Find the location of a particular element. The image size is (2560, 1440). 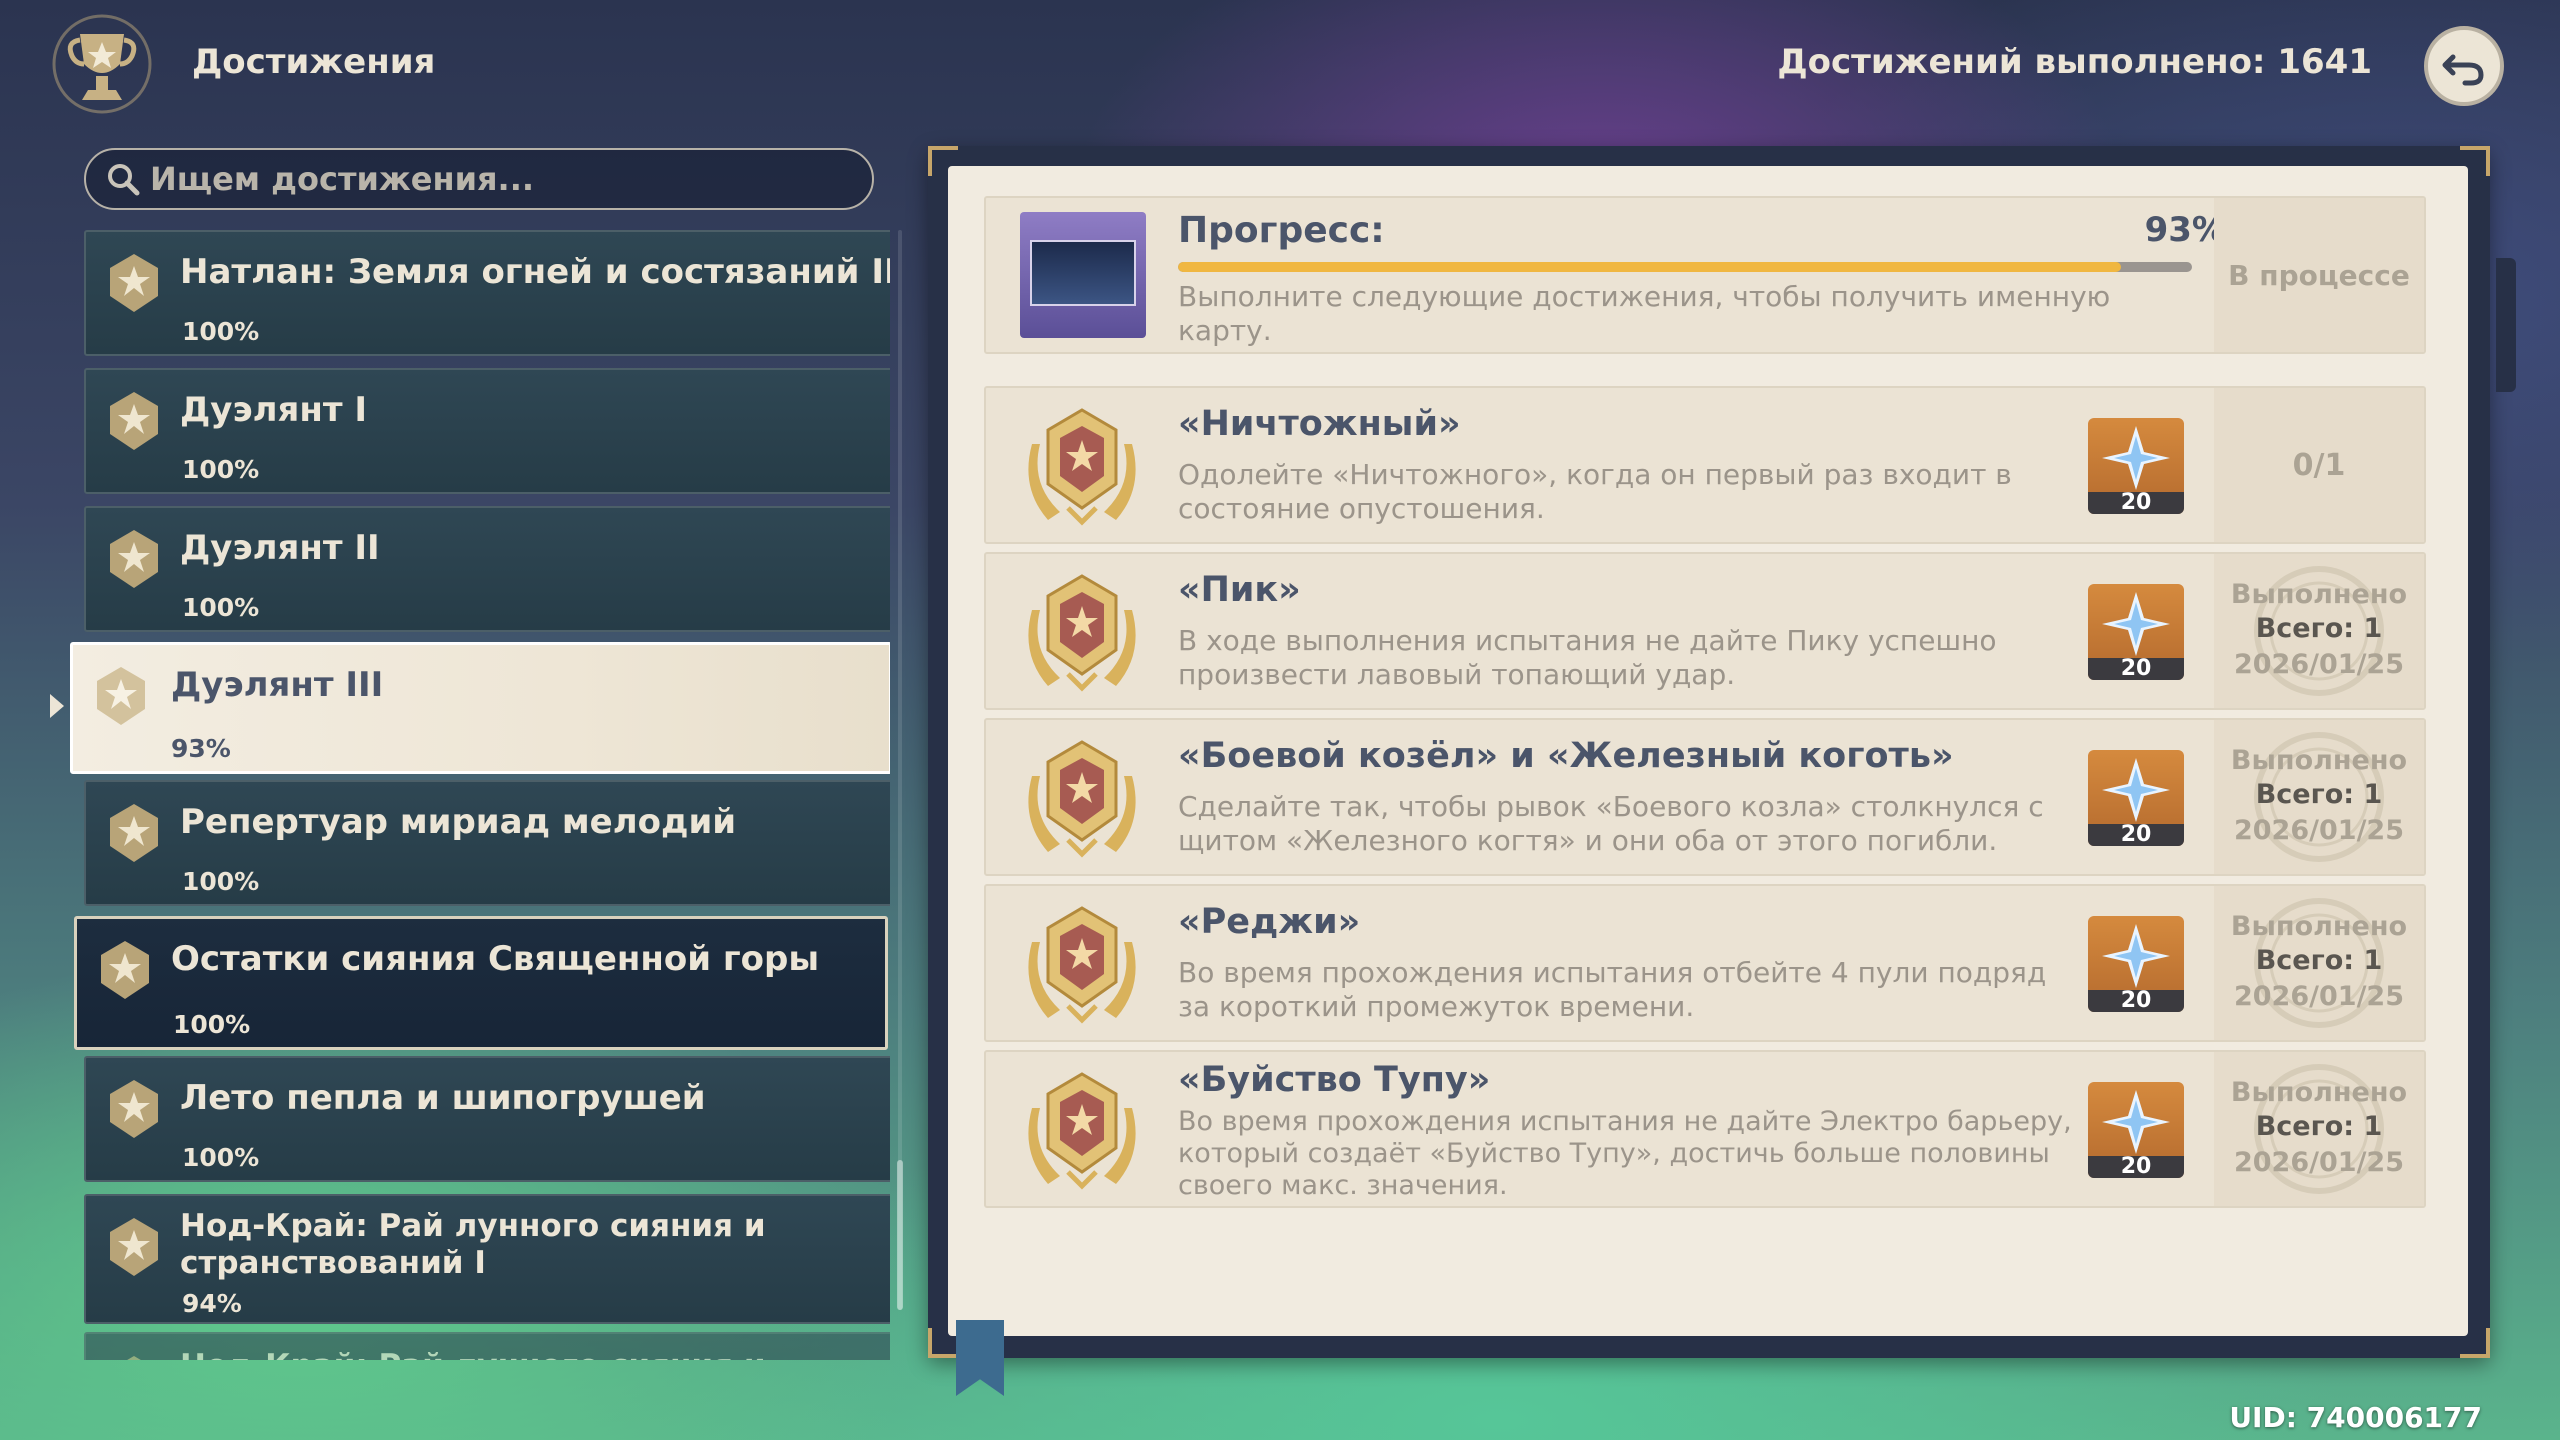

progress-bar-fill is located at coordinates (1650, 267).